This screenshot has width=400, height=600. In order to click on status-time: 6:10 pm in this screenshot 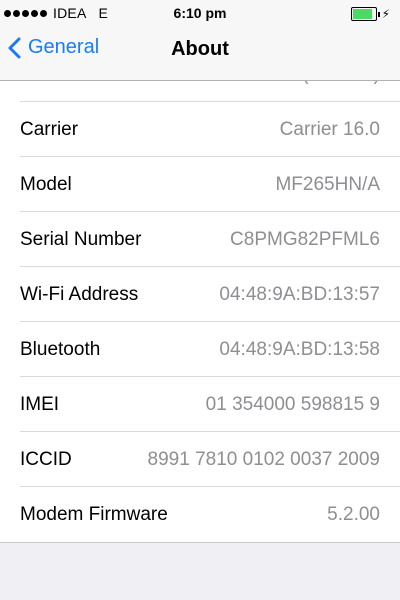, I will do `click(200, 13)`.